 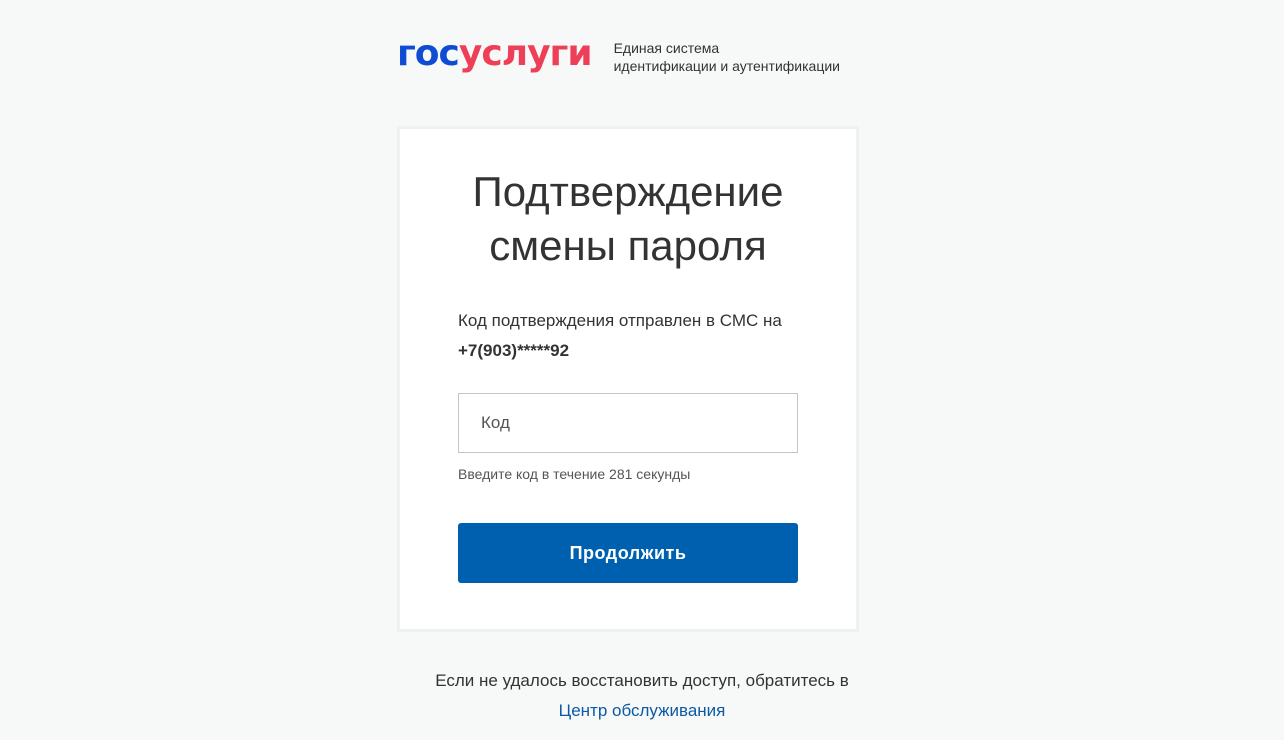 What do you see at coordinates (620, 320) in the screenshot?
I see `sms-sent-label: Код подтверждения отправлен в СМС на` at bounding box center [620, 320].